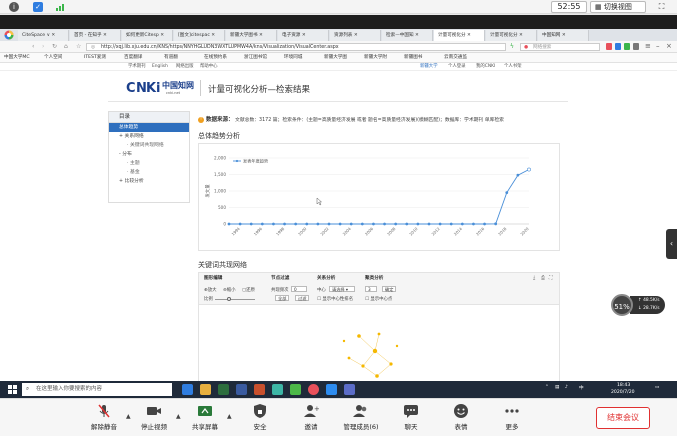 The height and width of the screenshot is (436, 677). What do you see at coordinates (17, 58) in the screenshot?
I see `bookmark-item: 中国大学MC` at bounding box center [17, 58].